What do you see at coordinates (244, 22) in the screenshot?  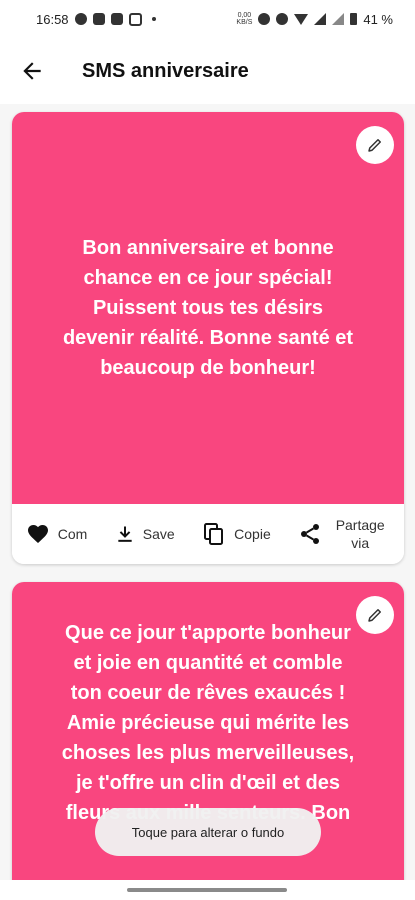 I see `data-speed-unit: KB/S` at bounding box center [244, 22].